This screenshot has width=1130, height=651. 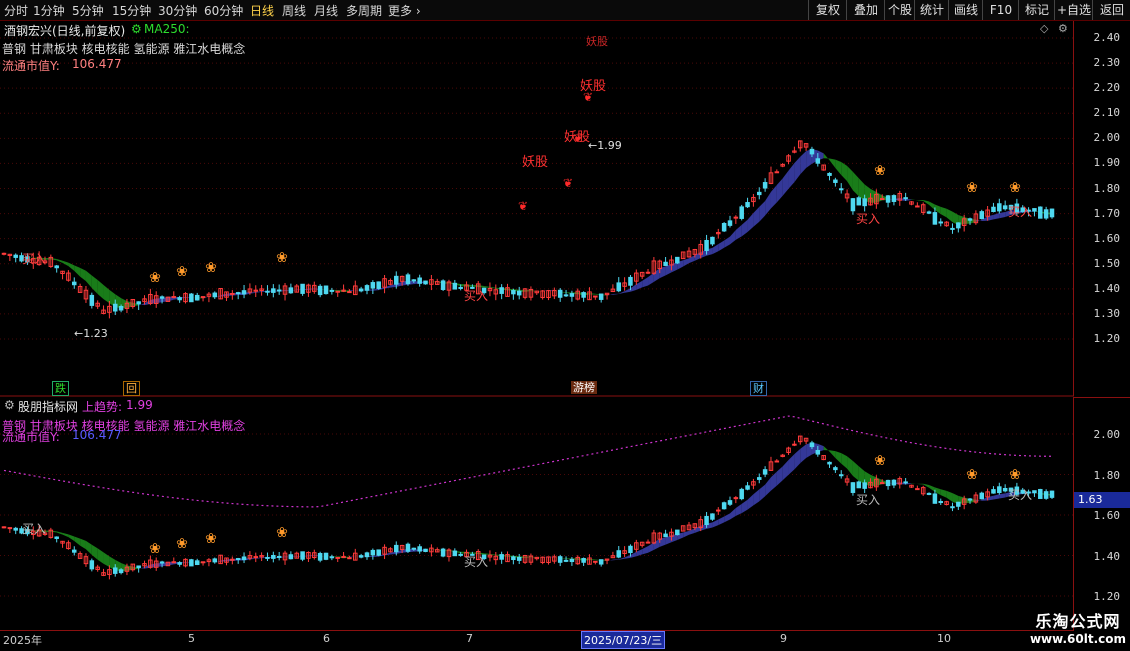 What do you see at coordinates (131, 10) in the screenshot?
I see `period-tab: 15分钟` at bounding box center [131, 10].